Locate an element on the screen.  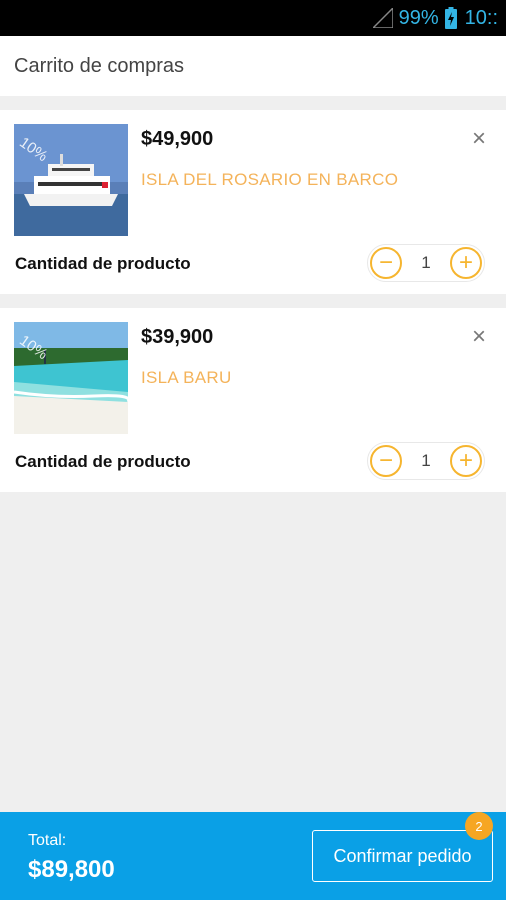
battery-percent: 99% is located at coordinates (418, 17).